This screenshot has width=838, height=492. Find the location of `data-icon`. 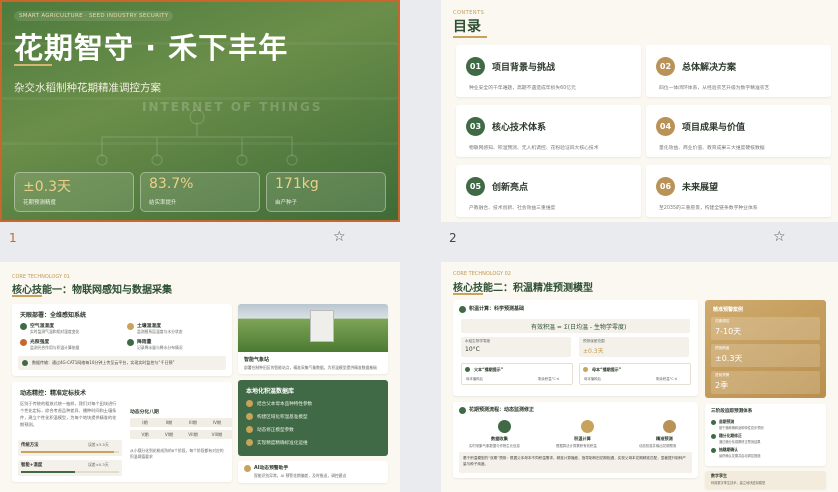

data-icon is located at coordinates (504, 426).